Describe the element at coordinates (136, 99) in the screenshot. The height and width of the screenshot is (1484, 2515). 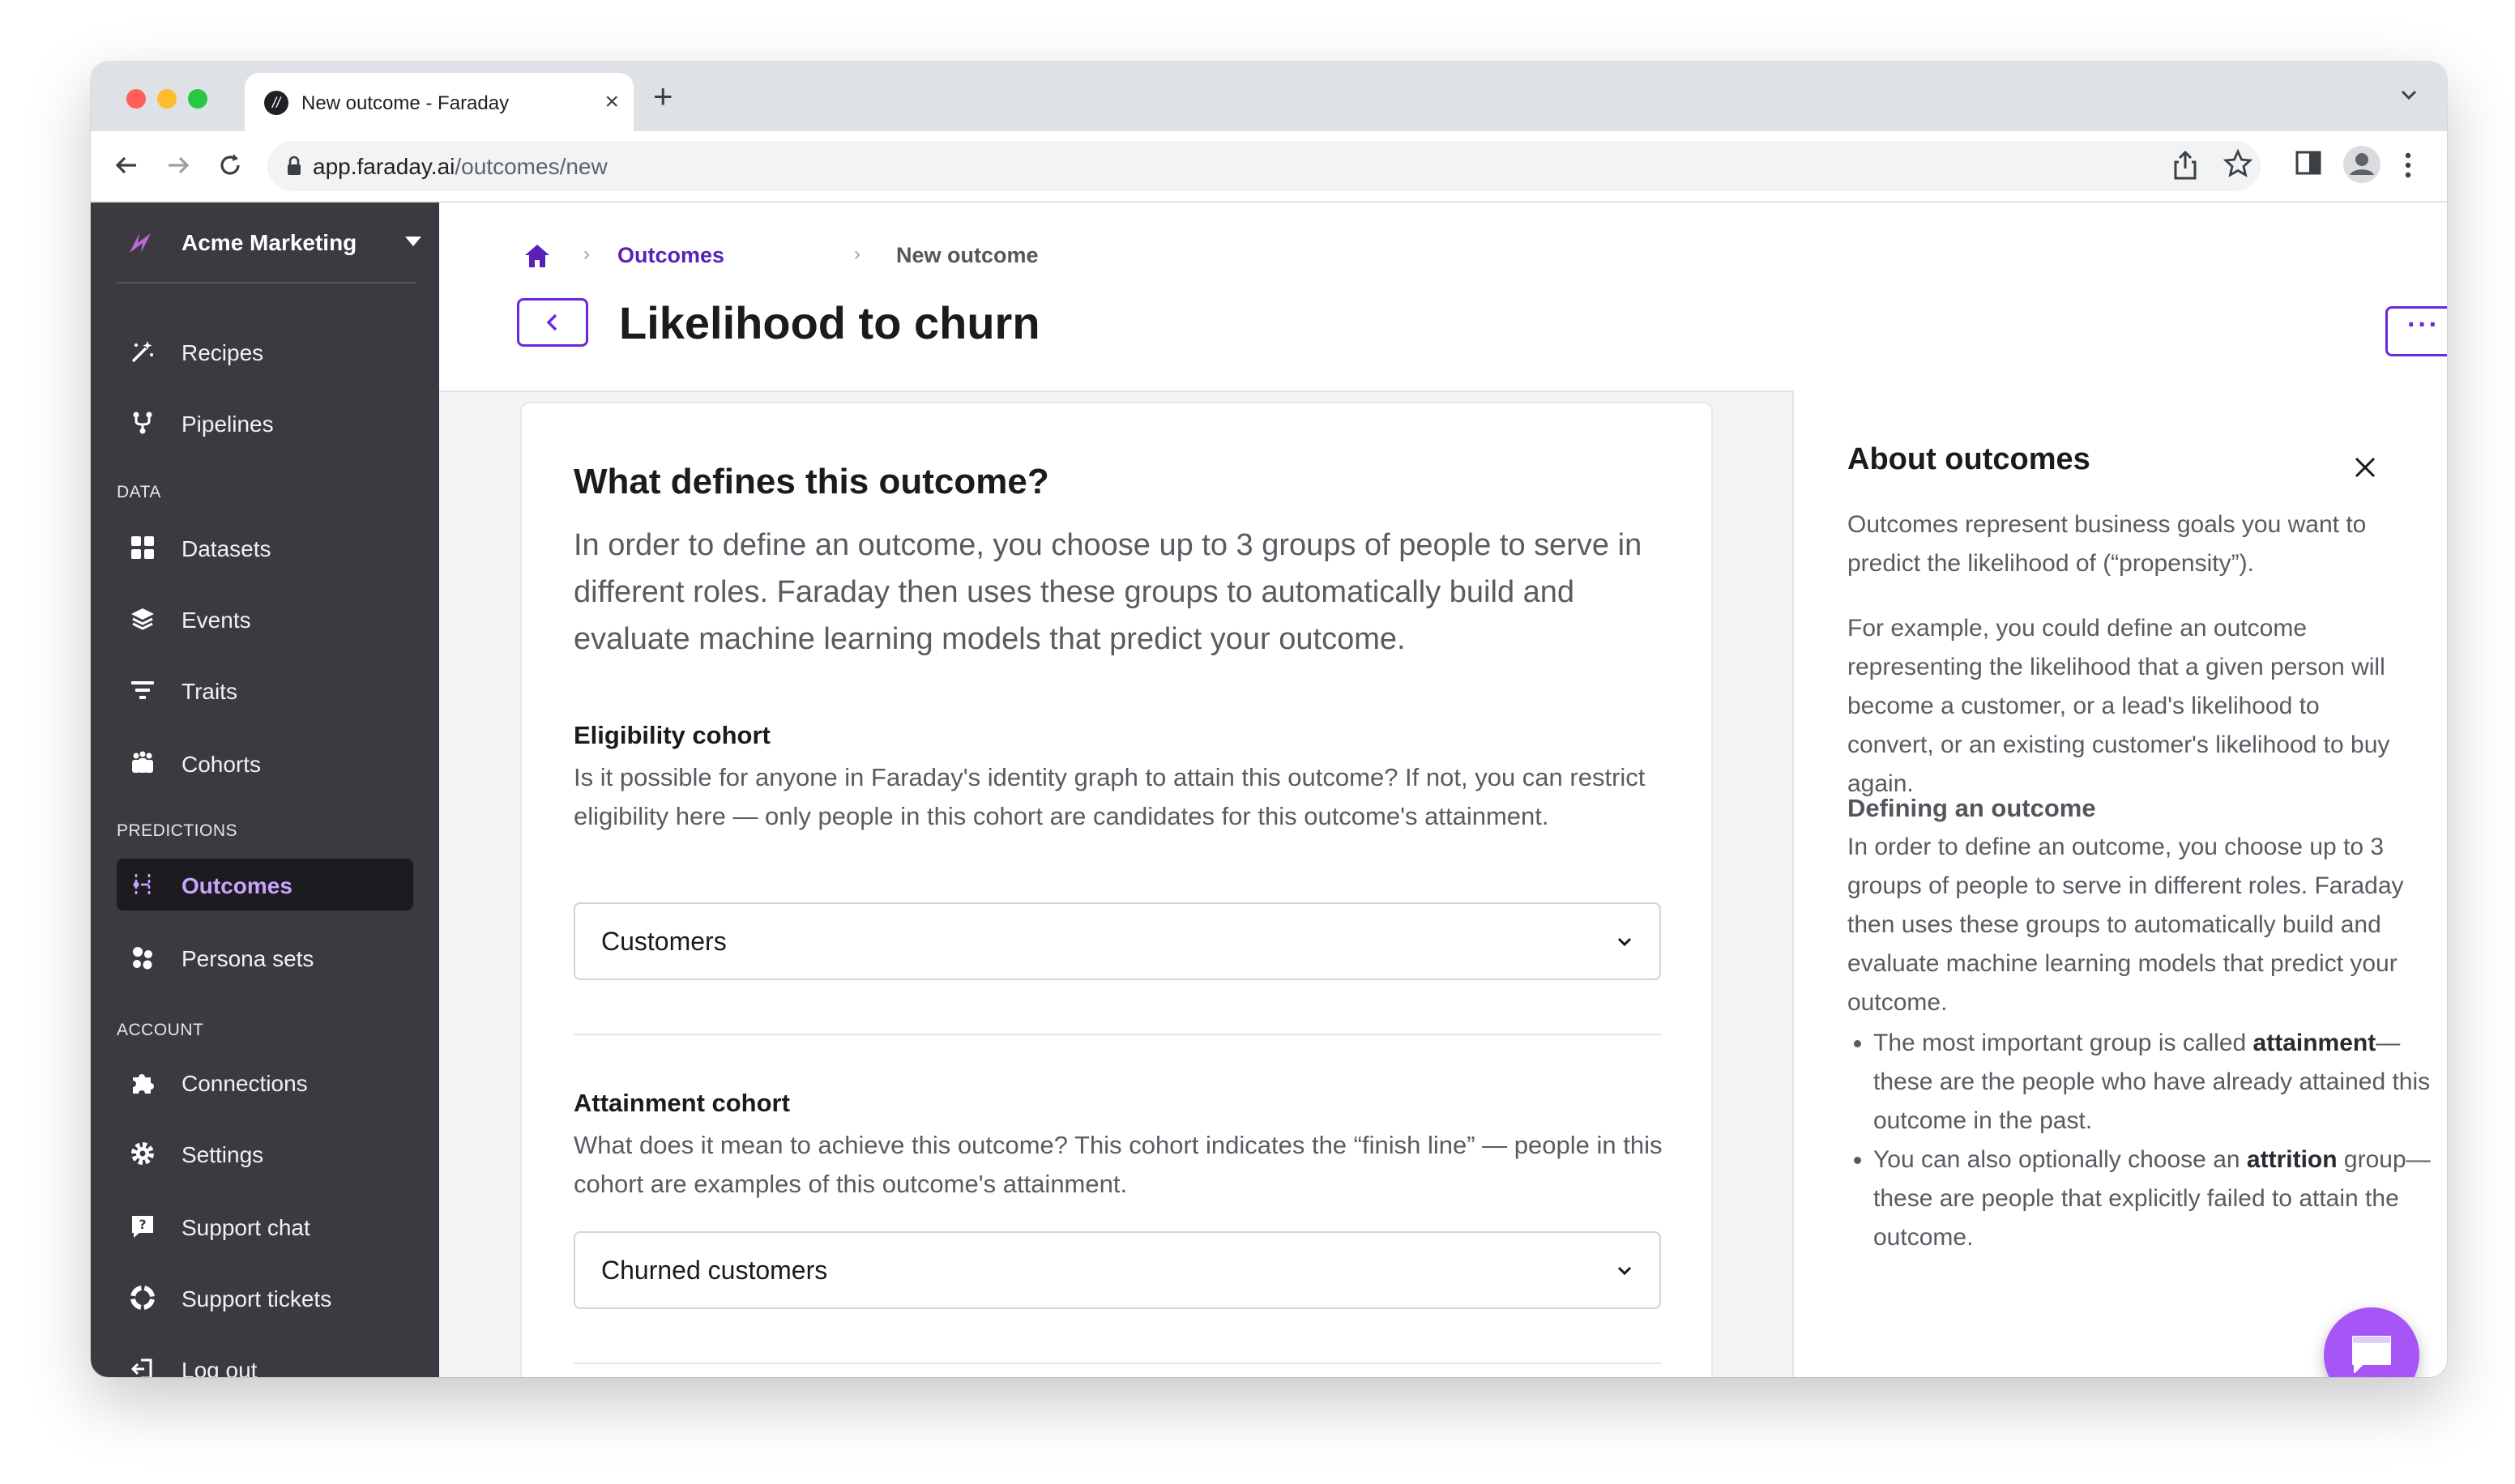
I see `close-window-button` at that location.